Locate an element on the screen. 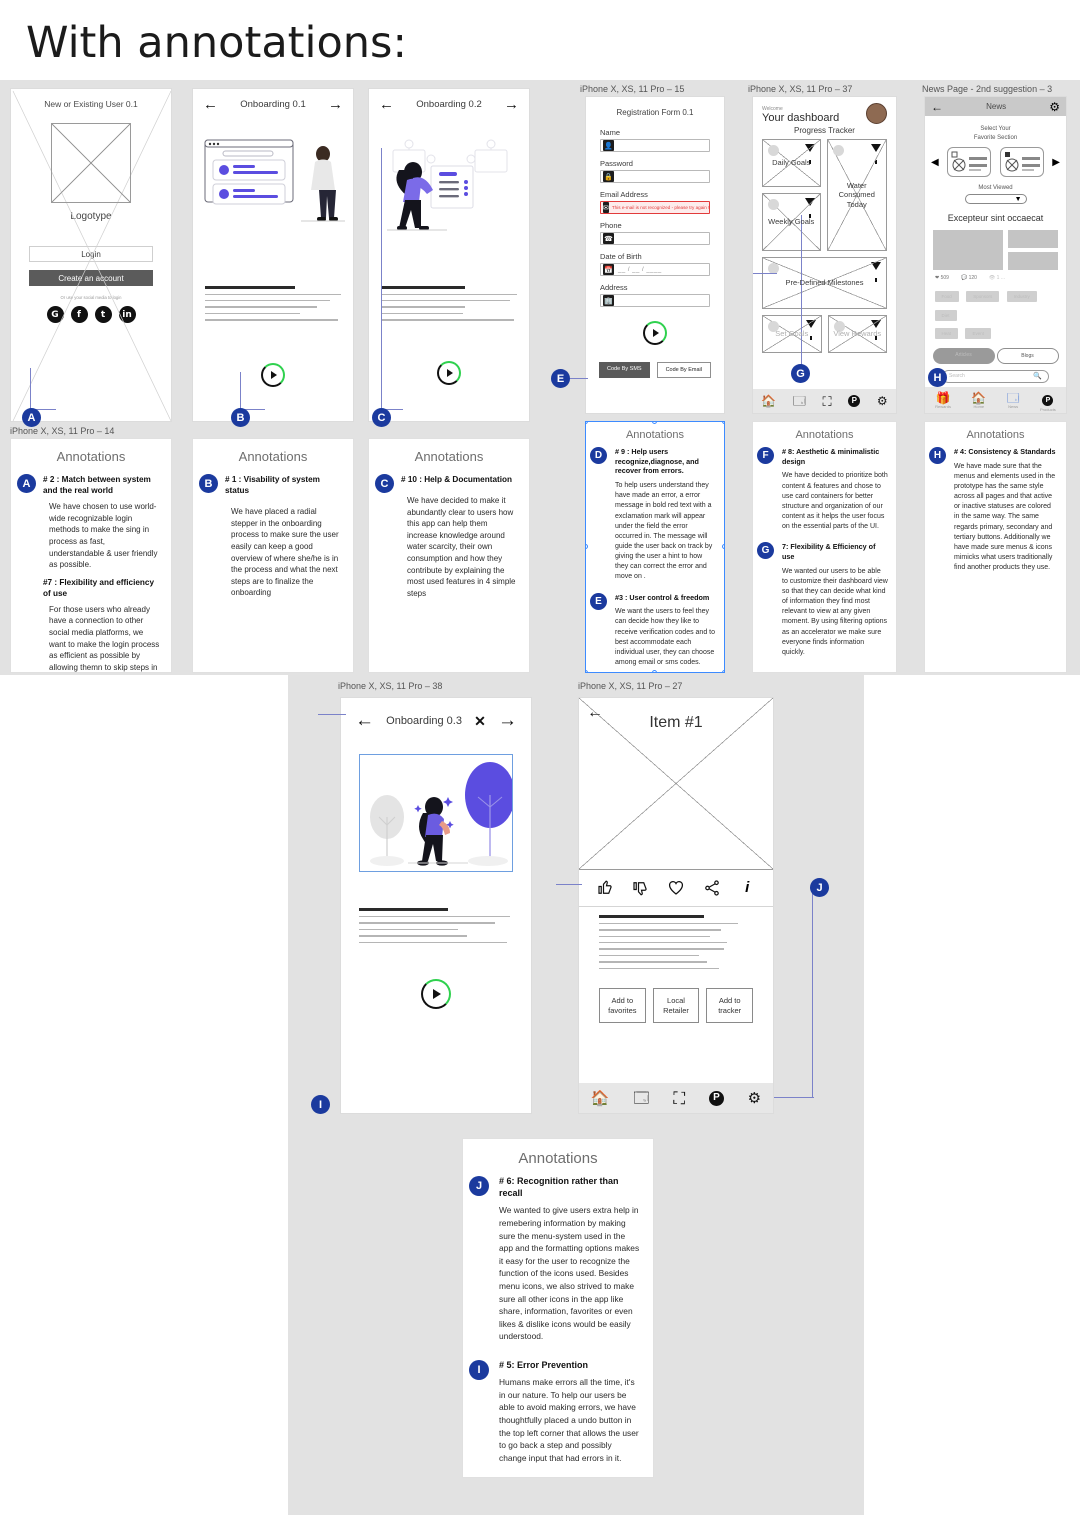 The width and height of the screenshot is (1080, 1515). carousel-prev-icon: ◀ is located at coordinates (935, 162).